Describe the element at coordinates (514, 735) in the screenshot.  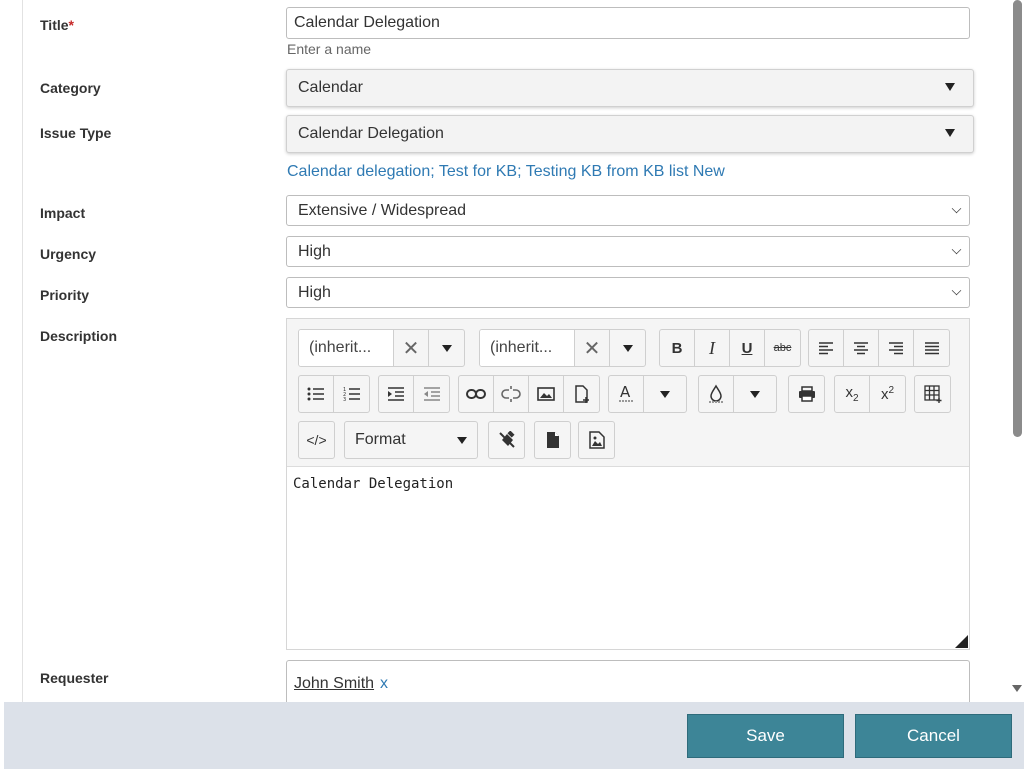
I see `form-footer: Save Cancel` at that location.